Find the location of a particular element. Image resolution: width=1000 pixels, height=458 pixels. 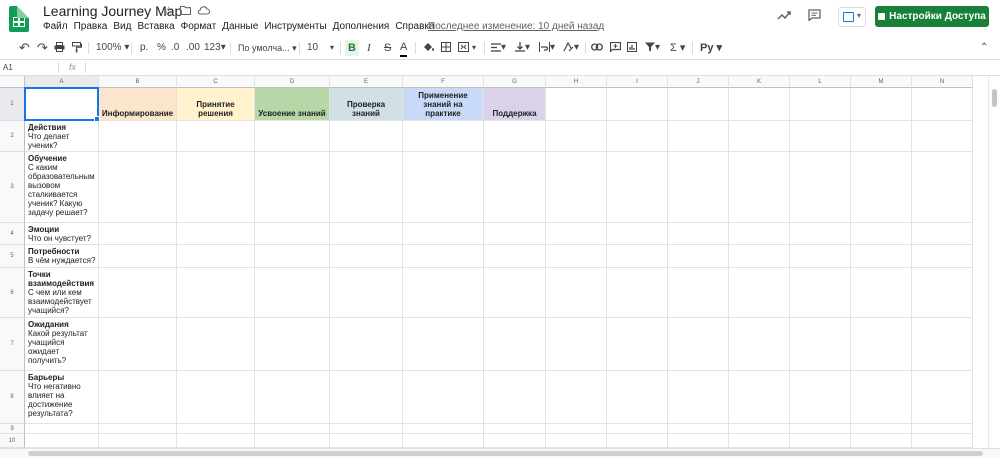

menu-format: Формат is located at coordinates (199, 26).